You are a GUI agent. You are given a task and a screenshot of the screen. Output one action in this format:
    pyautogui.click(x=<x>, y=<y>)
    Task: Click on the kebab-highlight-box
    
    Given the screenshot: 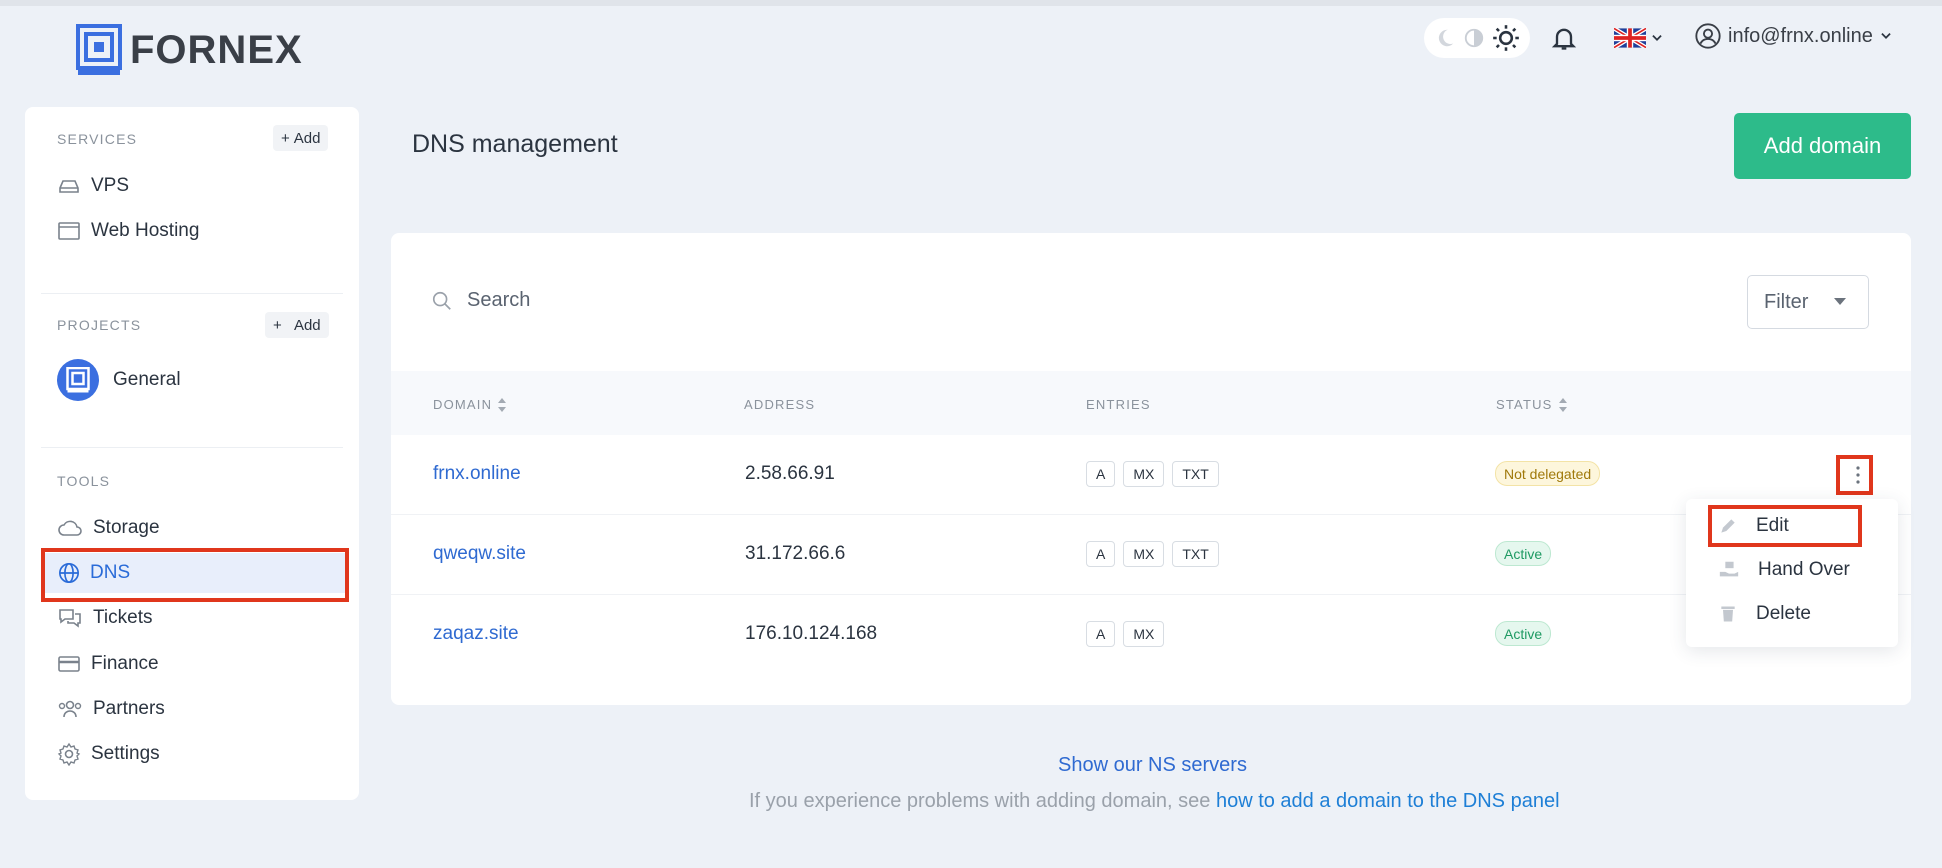 What is the action you would take?
    pyautogui.click(x=1854, y=475)
    